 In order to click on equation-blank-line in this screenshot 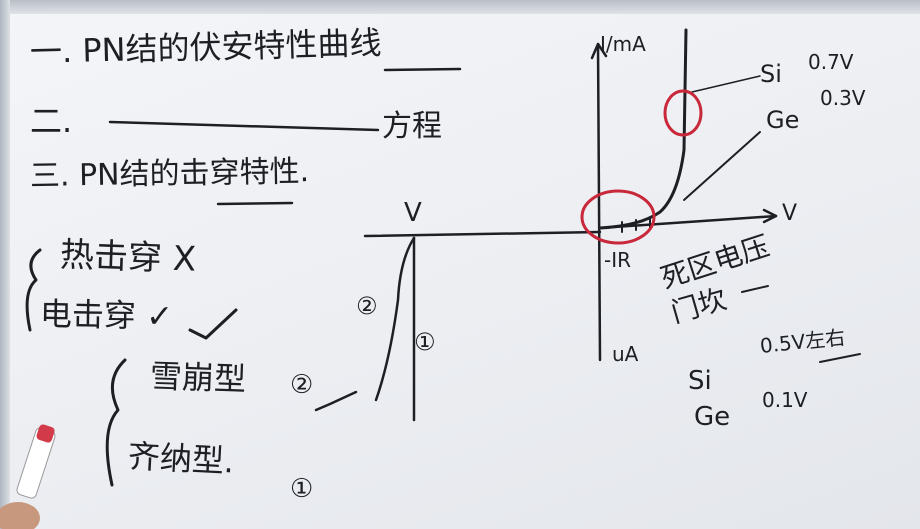, I will do `click(244, 126)`.